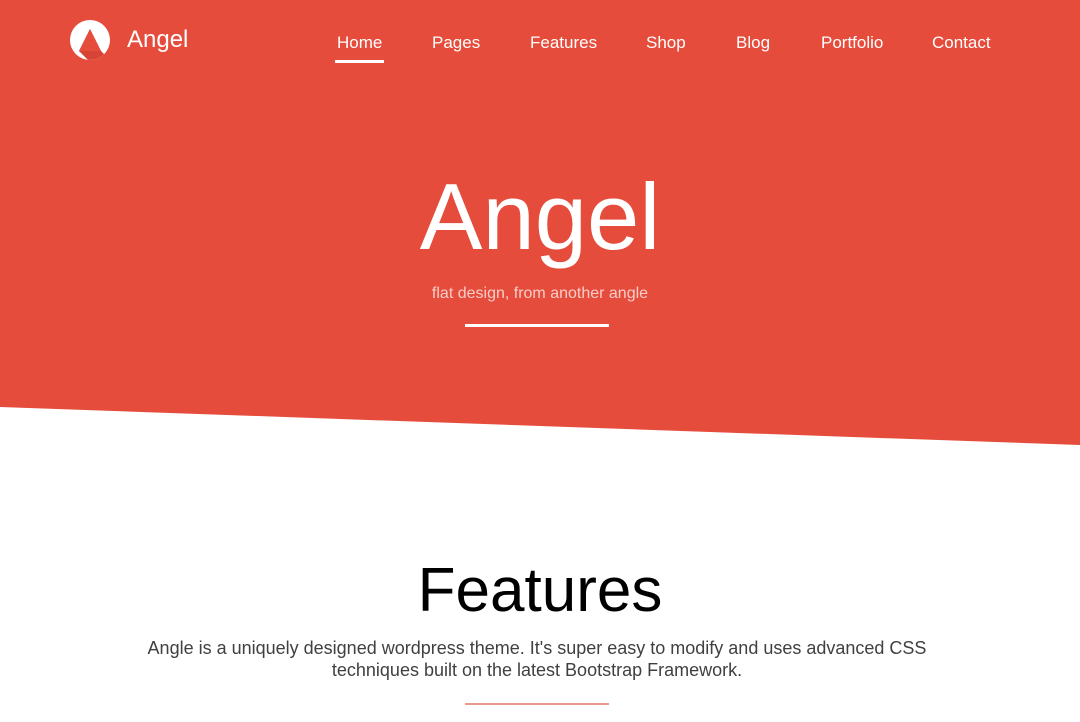 The height and width of the screenshot is (722, 1080). I want to click on nav-item-pages: Pages, so click(456, 43).